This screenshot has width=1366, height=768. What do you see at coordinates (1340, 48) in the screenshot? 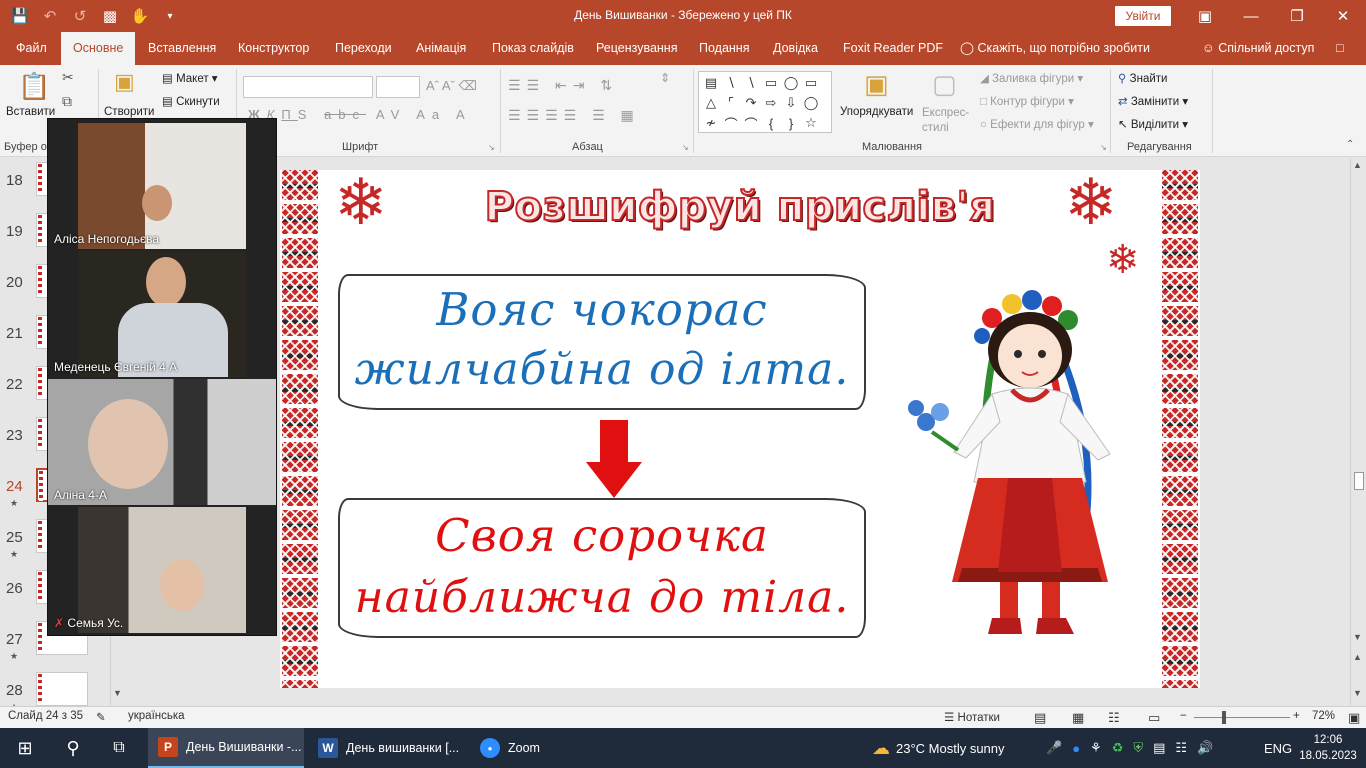
I see `comments-icon: □` at bounding box center [1340, 48].